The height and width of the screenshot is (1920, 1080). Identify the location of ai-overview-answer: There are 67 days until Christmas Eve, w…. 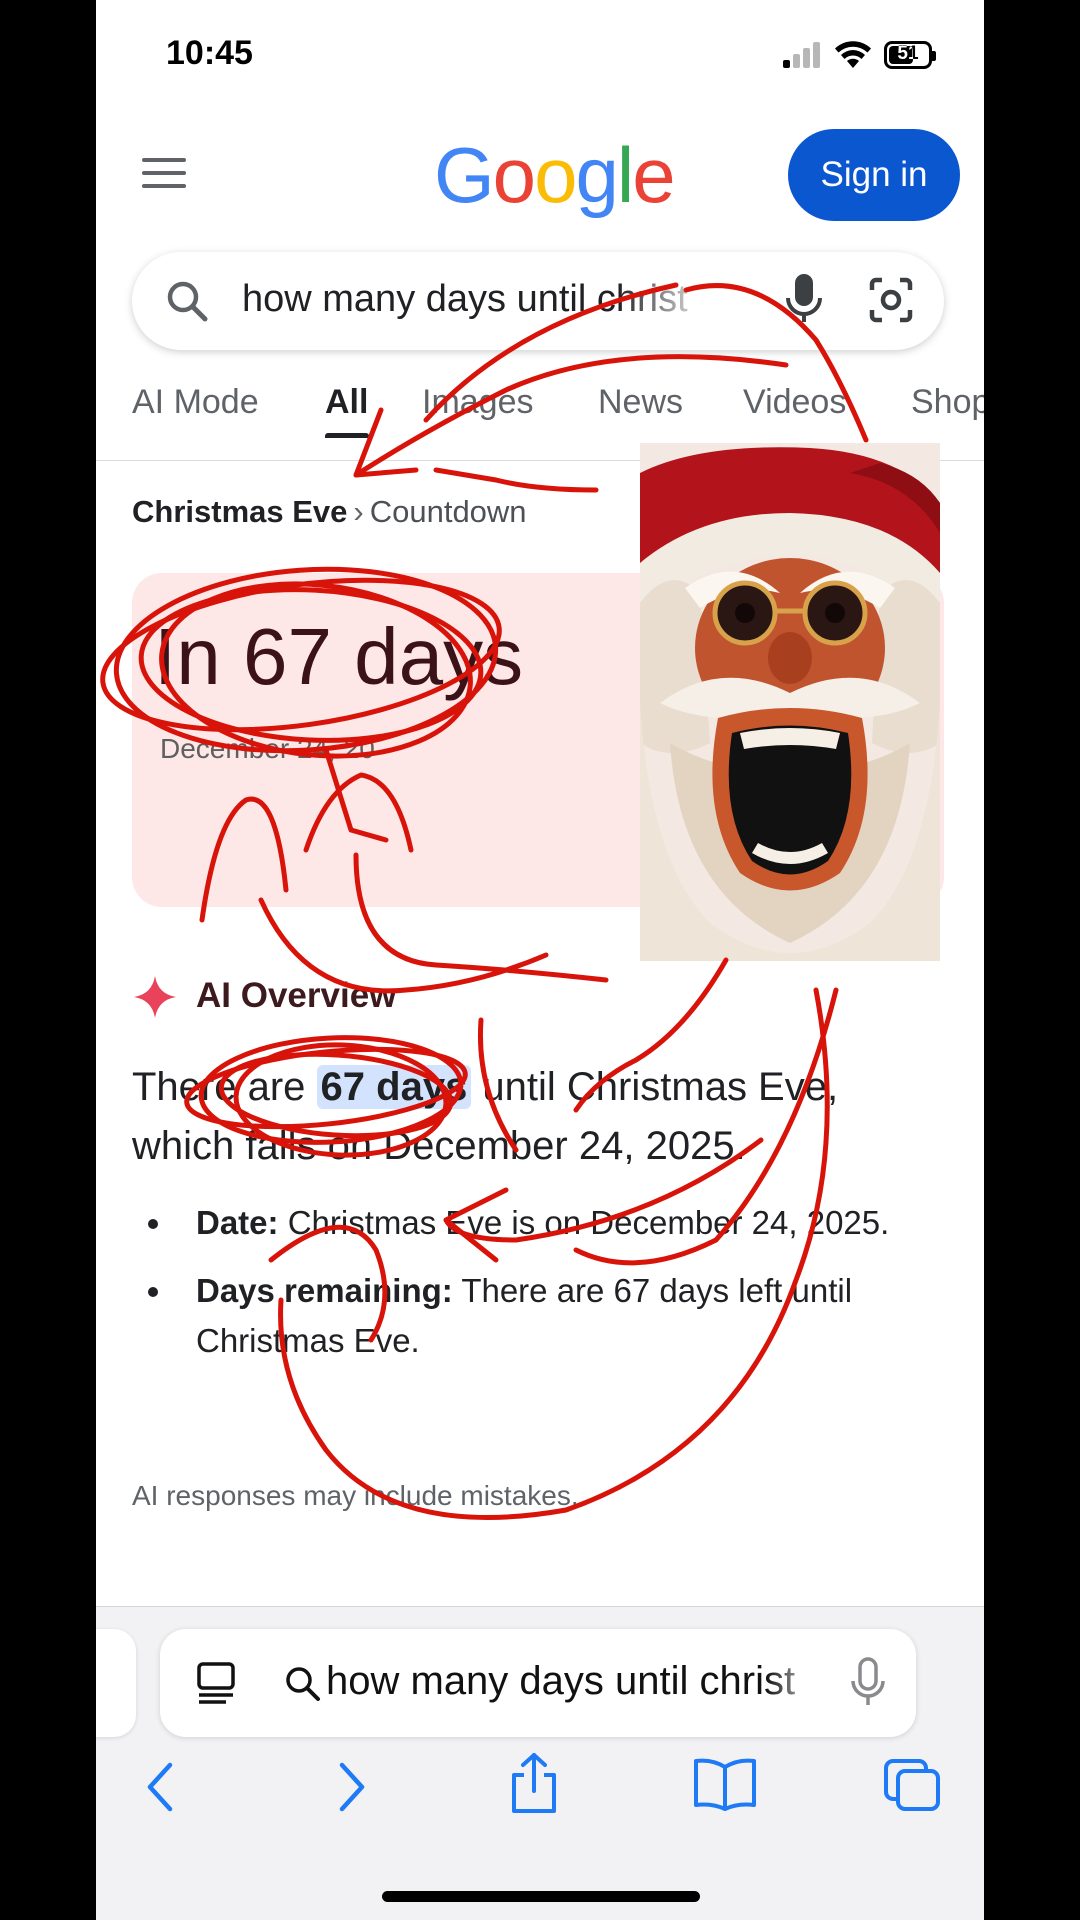
(527, 1117).